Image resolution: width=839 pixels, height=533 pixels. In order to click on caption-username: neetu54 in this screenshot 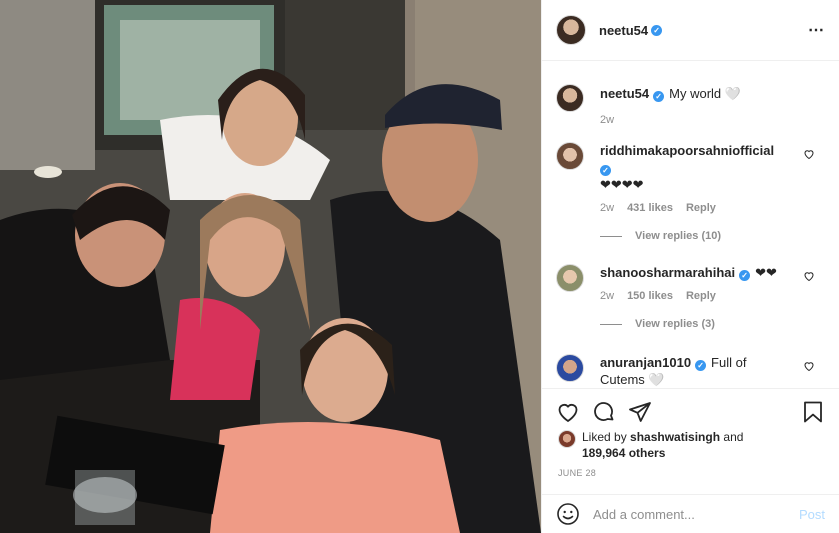, I will do `click(624, 93)`.